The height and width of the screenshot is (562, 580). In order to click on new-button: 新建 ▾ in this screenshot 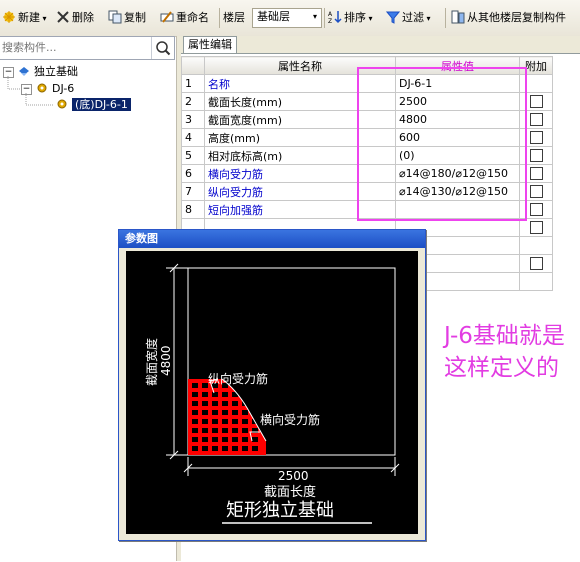, I will do `click(24, 18)`.